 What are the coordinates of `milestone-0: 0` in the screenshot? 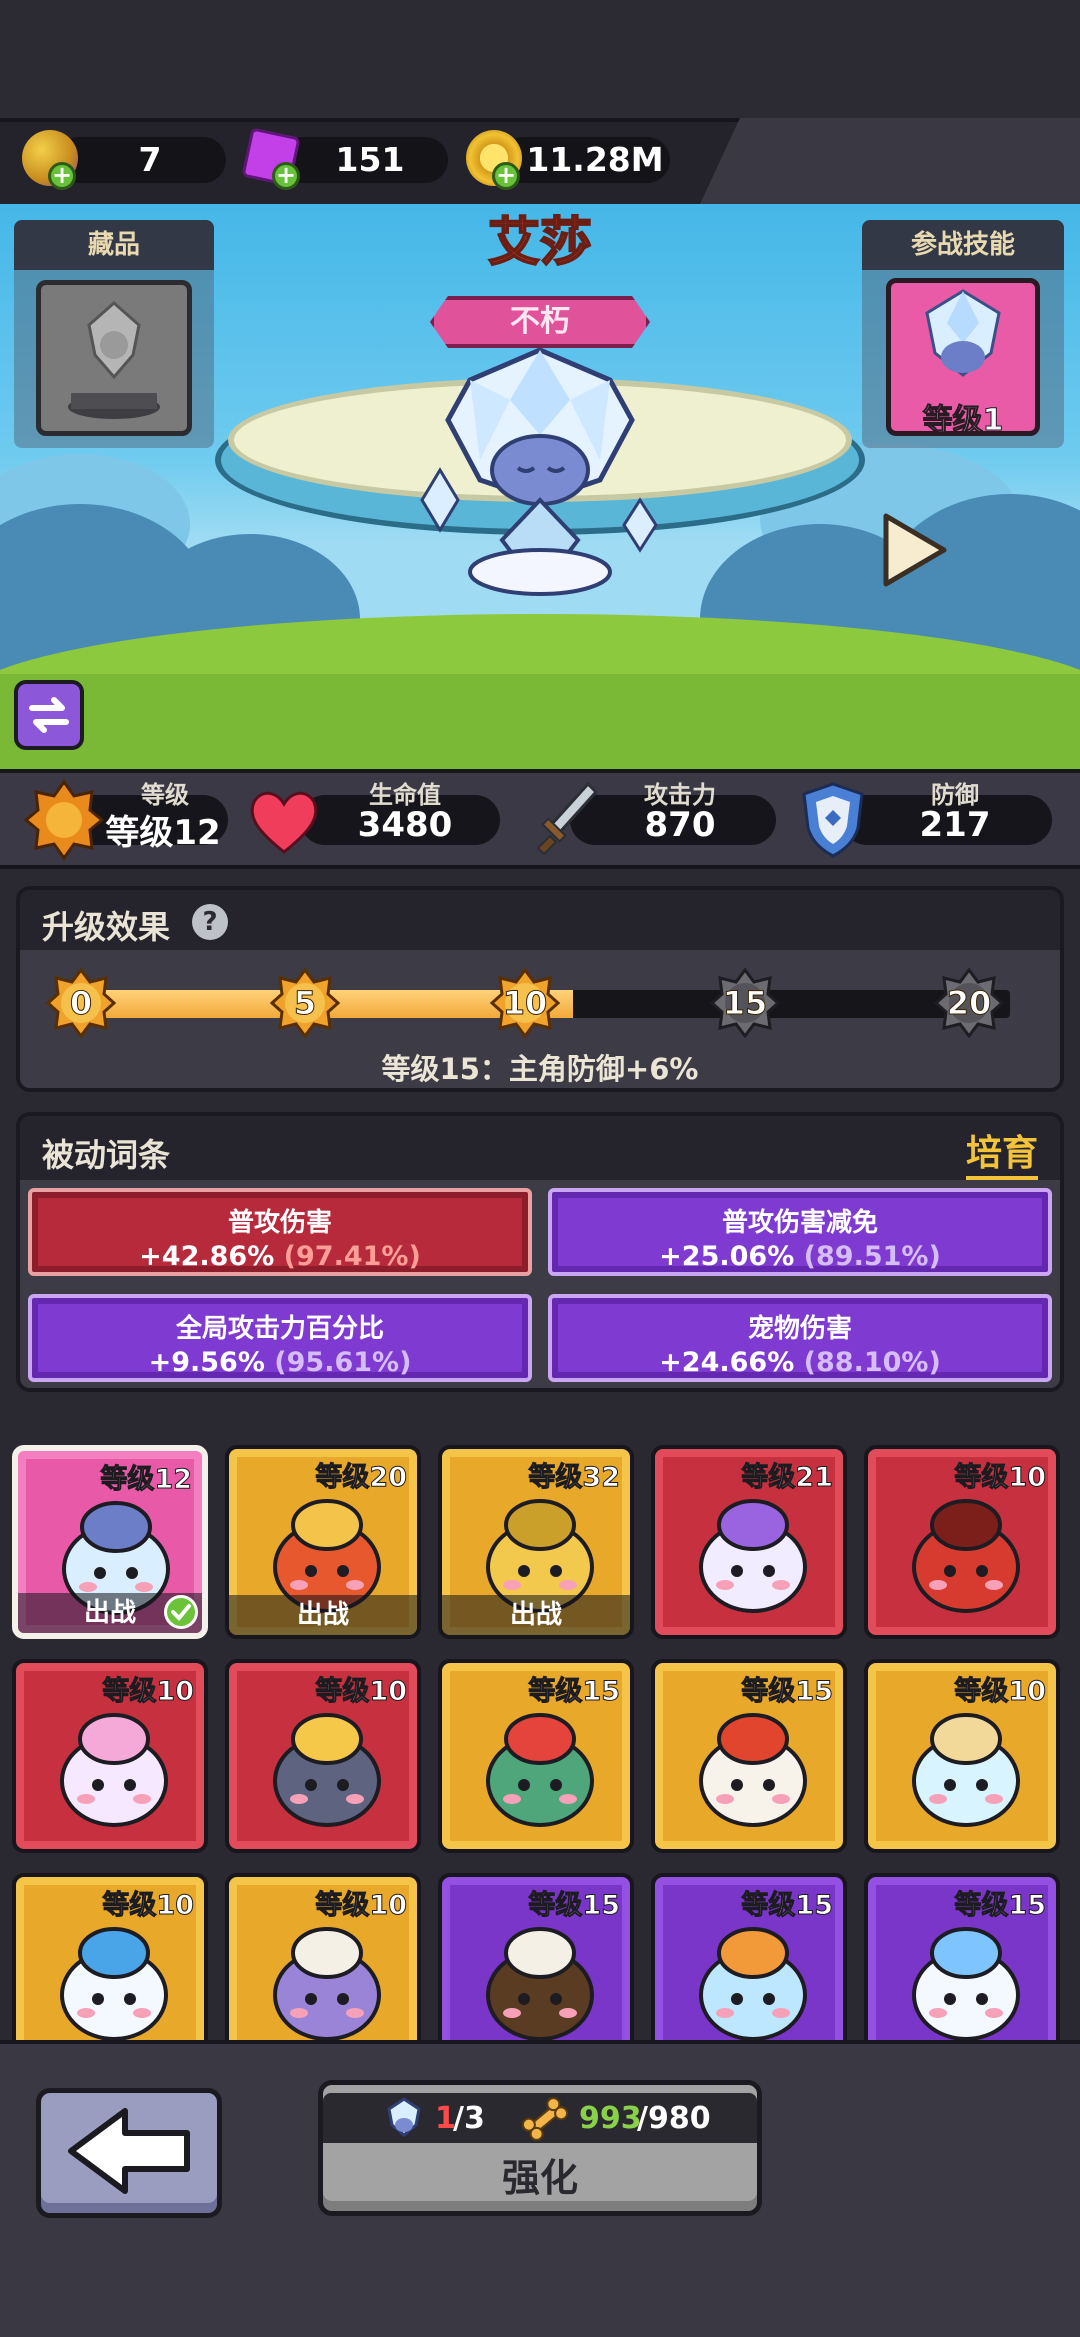 It's located at (81, 1003).